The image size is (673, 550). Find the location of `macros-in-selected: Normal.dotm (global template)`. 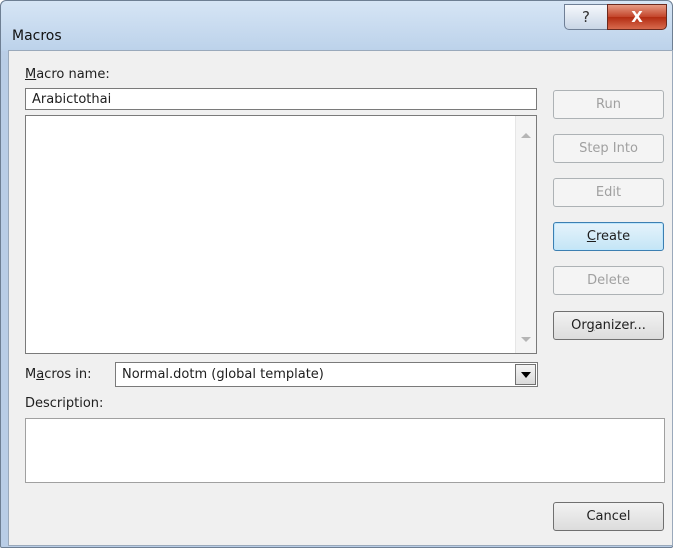

macros-in-selected: Normal.dotm (global template) is located at coordinates (223, 374).